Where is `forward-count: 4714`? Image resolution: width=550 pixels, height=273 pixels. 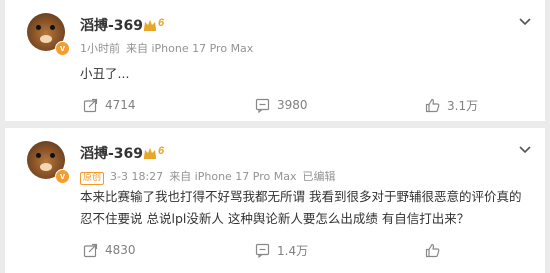
forward-count: 4714 is located at coordinates (120, 105).